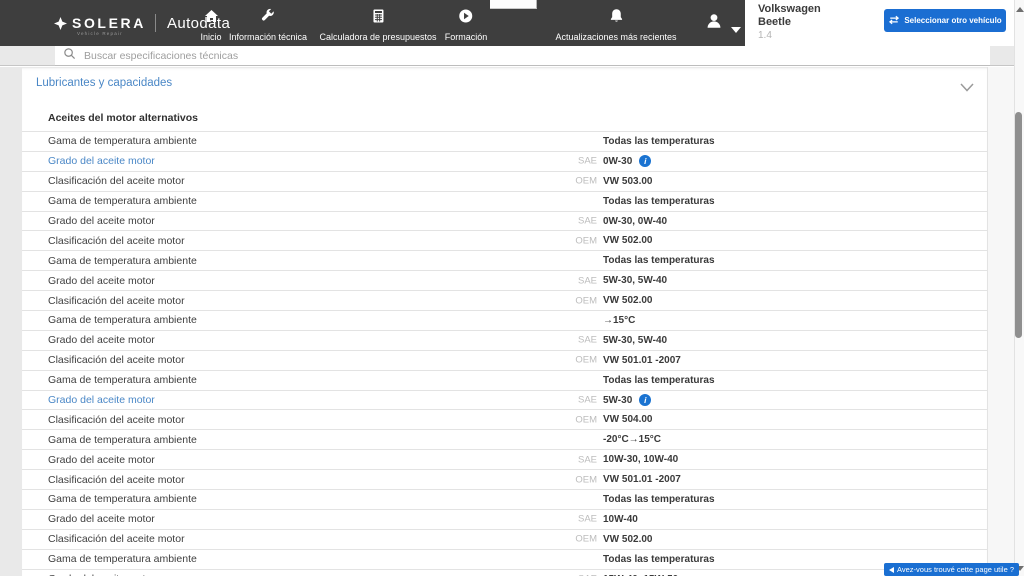  I want to click on row-value-text: 10W-40, so click(620, 519).